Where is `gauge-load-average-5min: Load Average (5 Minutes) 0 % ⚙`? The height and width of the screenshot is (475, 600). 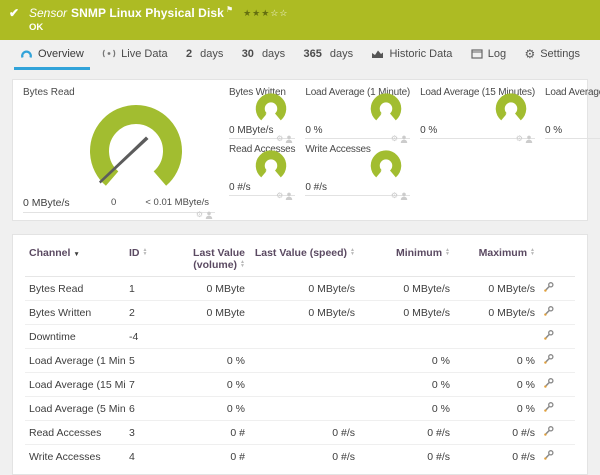
gauge-load-average-5min: Load Average (5 Minutes) 0 % ⚙ is located at coordinates (572, 113).